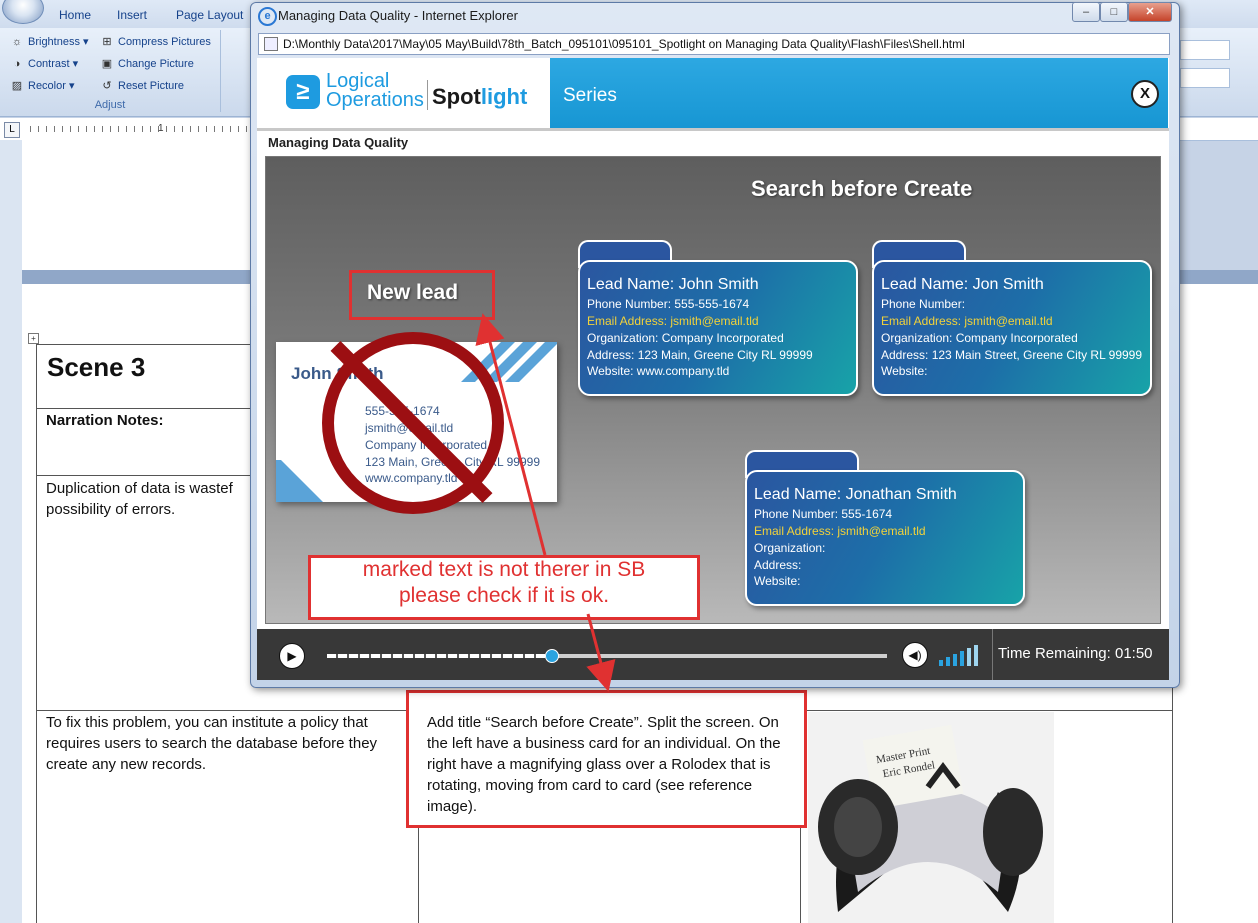  What do you see at coordinates (931, 817) in the screenshot?
I see `rolodex-reference-image: Master Print Eric Rondel` at bounding box center [931, 817].